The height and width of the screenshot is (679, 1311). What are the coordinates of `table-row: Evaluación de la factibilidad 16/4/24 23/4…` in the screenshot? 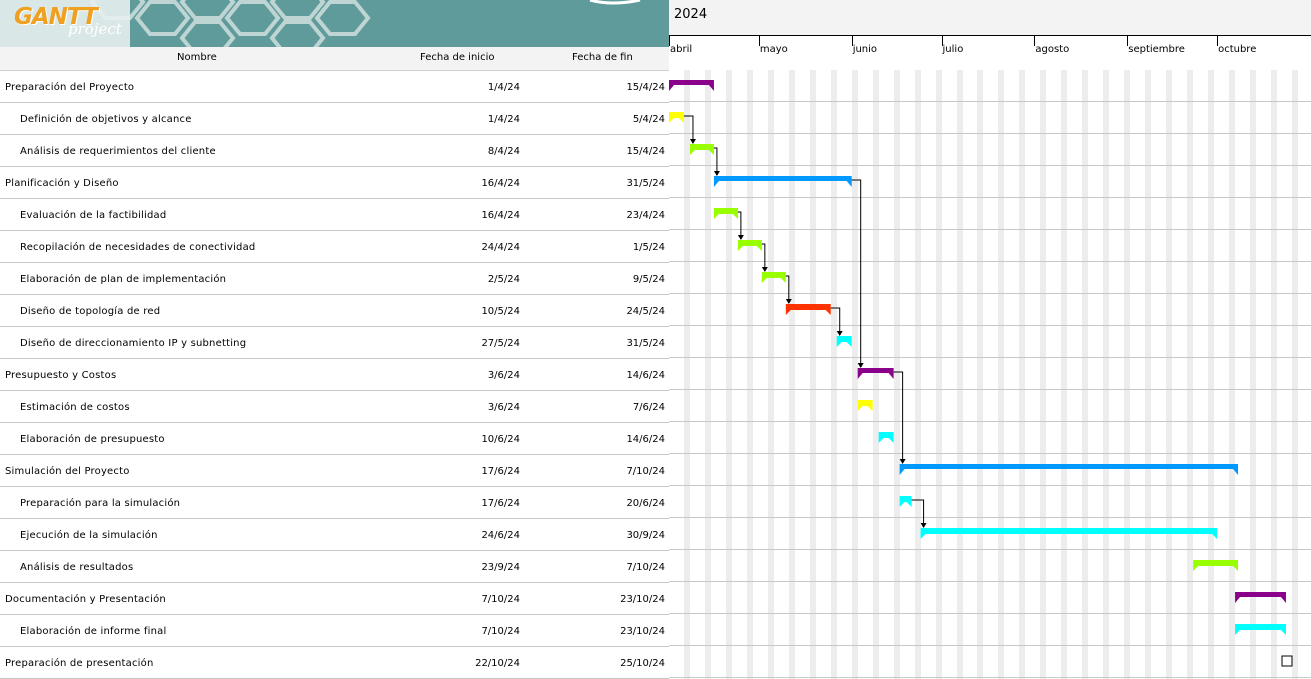 It's located at (334, 214).